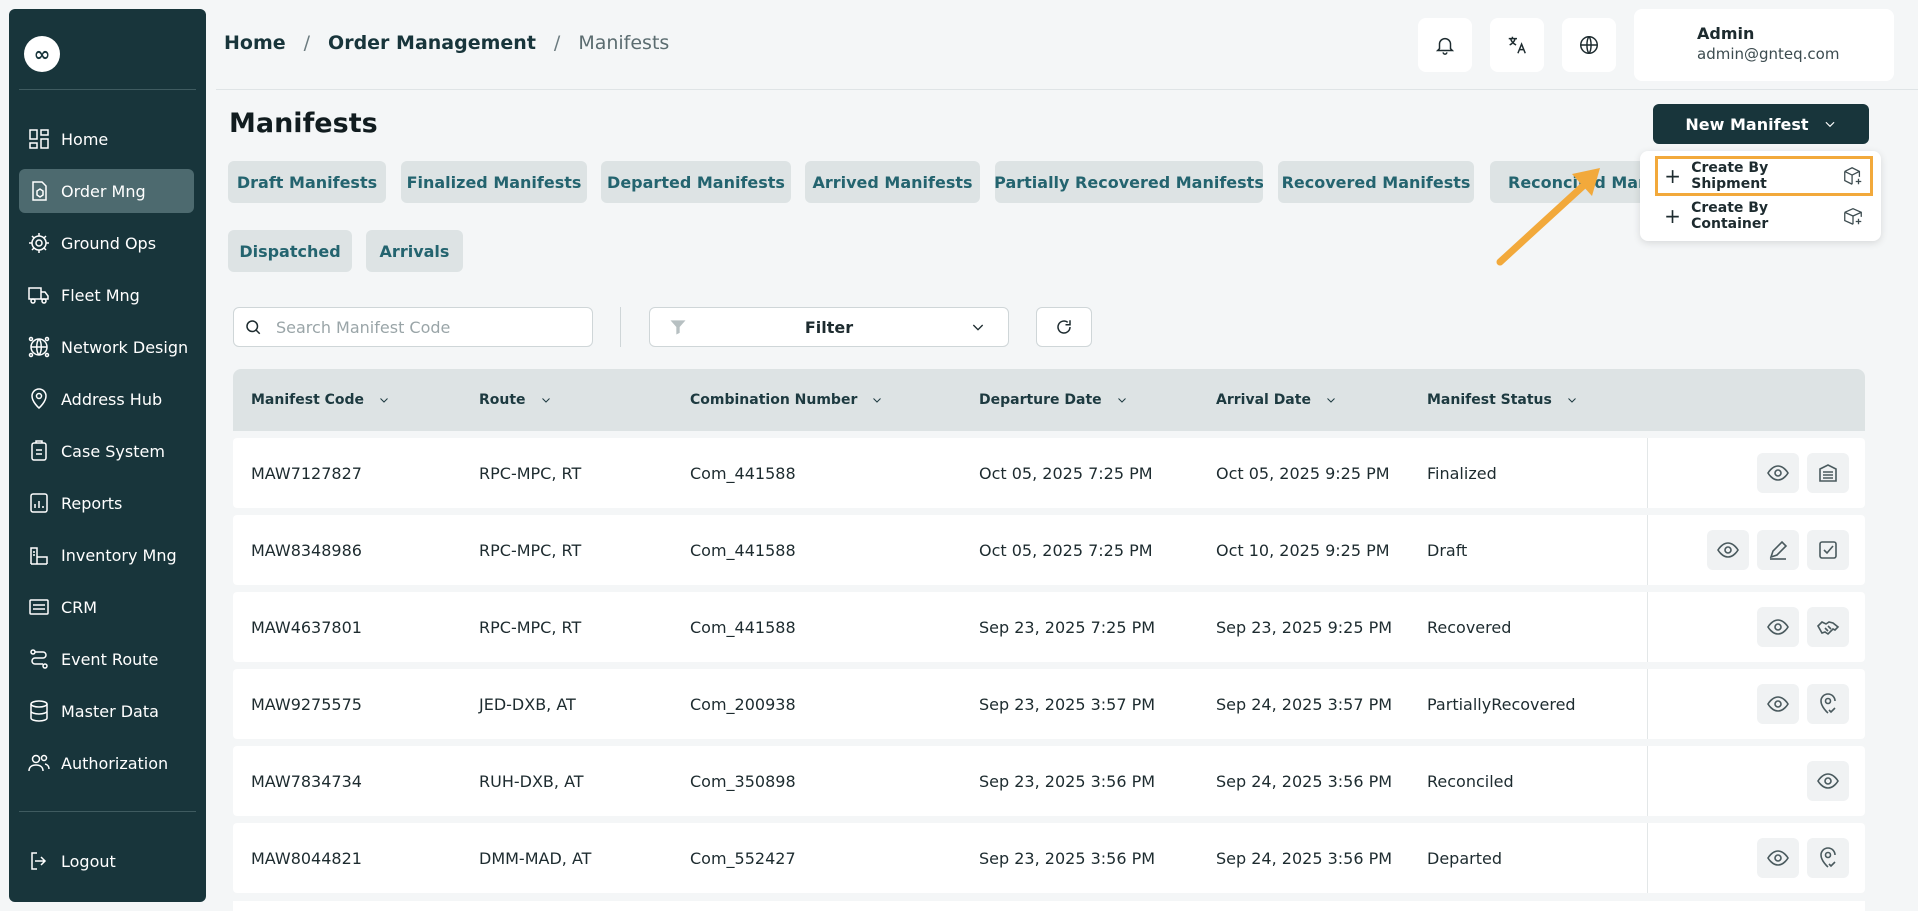 The width and height of the screenshot is (1918, 911). Describe the element at coordinates (1049, 906) in the screenshot. I see `table-row-partial` at that location.